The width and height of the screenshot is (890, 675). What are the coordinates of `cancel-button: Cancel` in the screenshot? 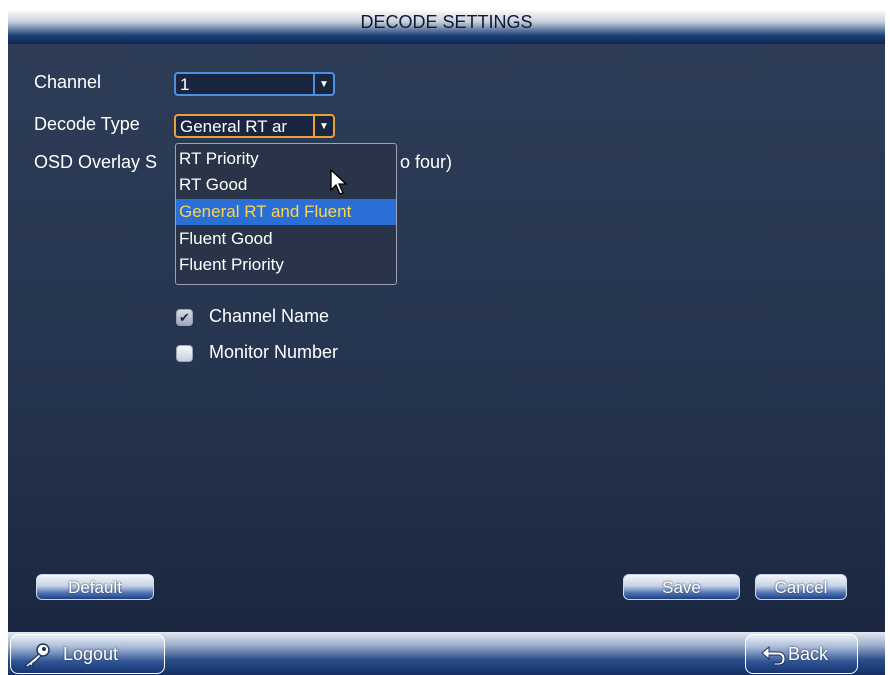 It's located at (801, 587).